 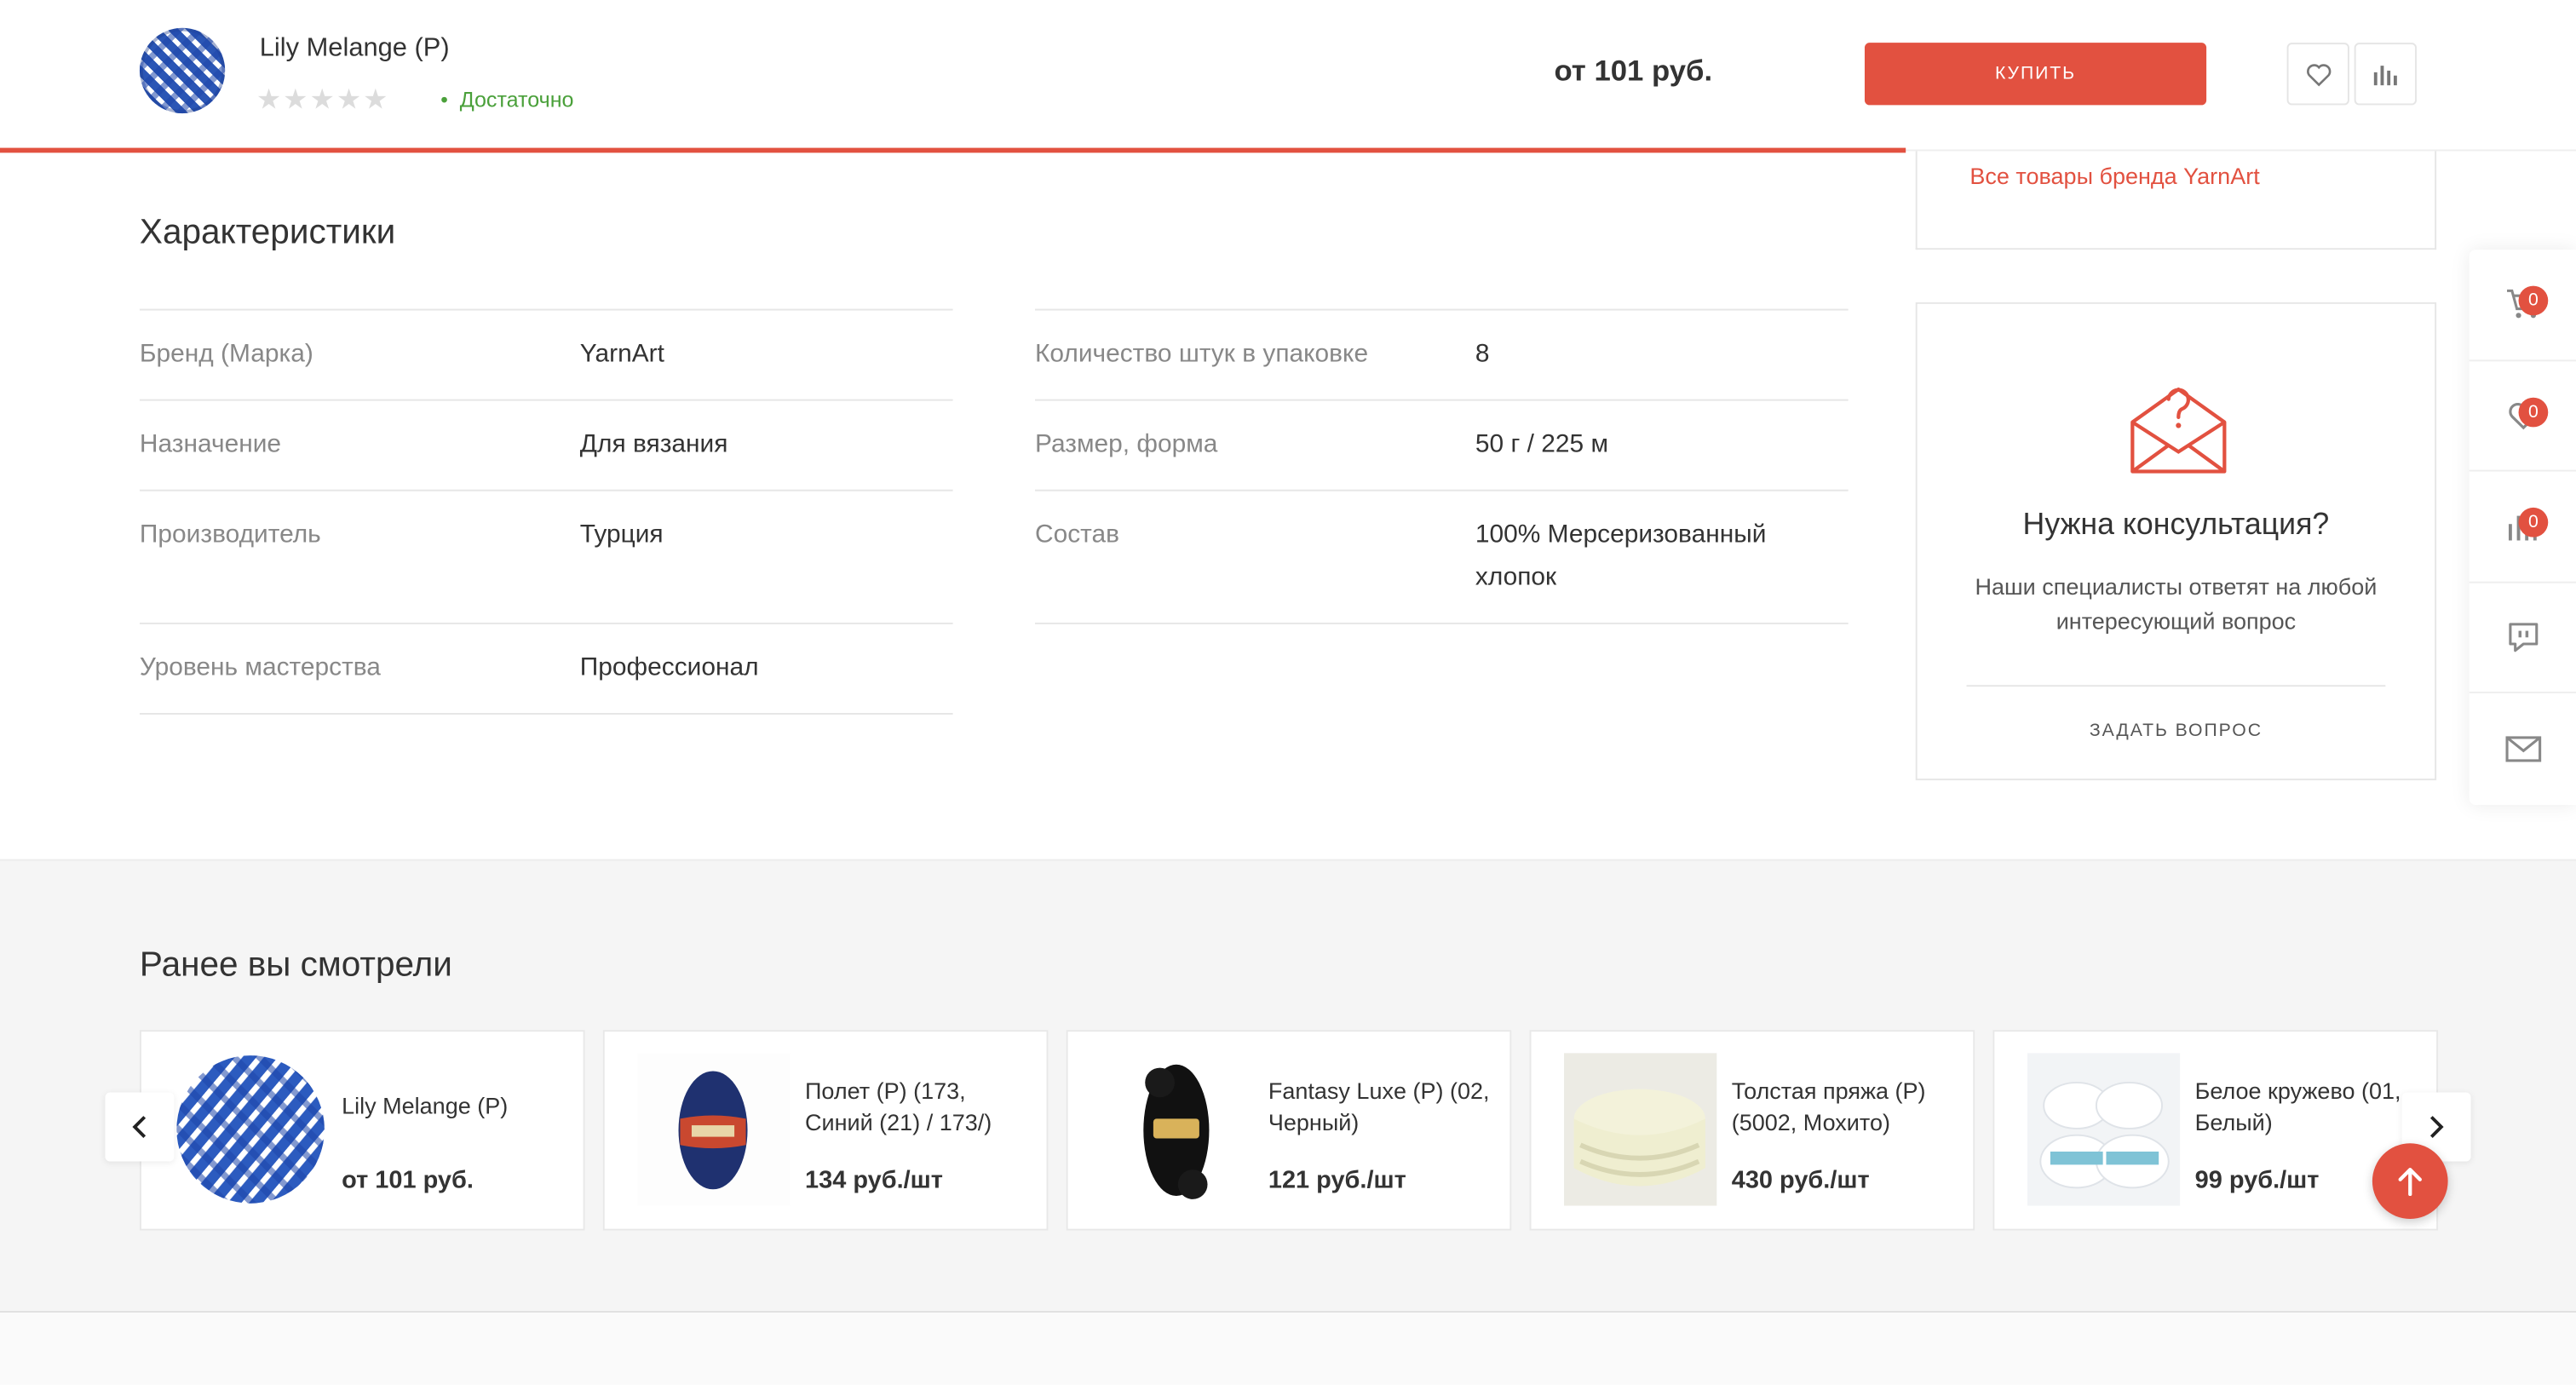 What do you see at coordinates (1483, 354) in the screenshot?
I see `char-value: 8` at bounding box center [1483, 354].